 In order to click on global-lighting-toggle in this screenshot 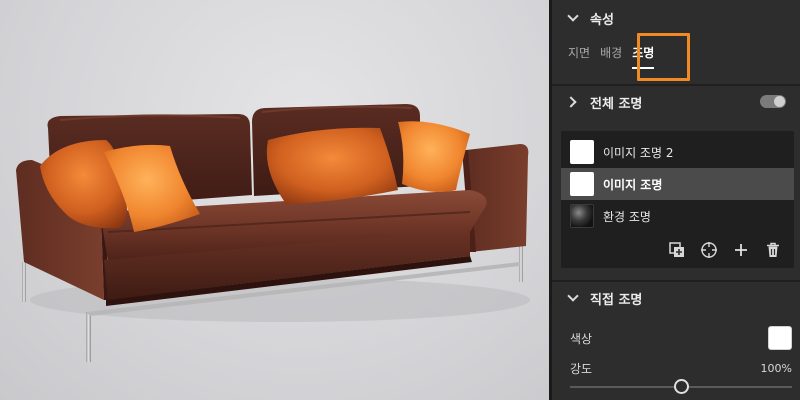, I will do `click(773, 101)`.